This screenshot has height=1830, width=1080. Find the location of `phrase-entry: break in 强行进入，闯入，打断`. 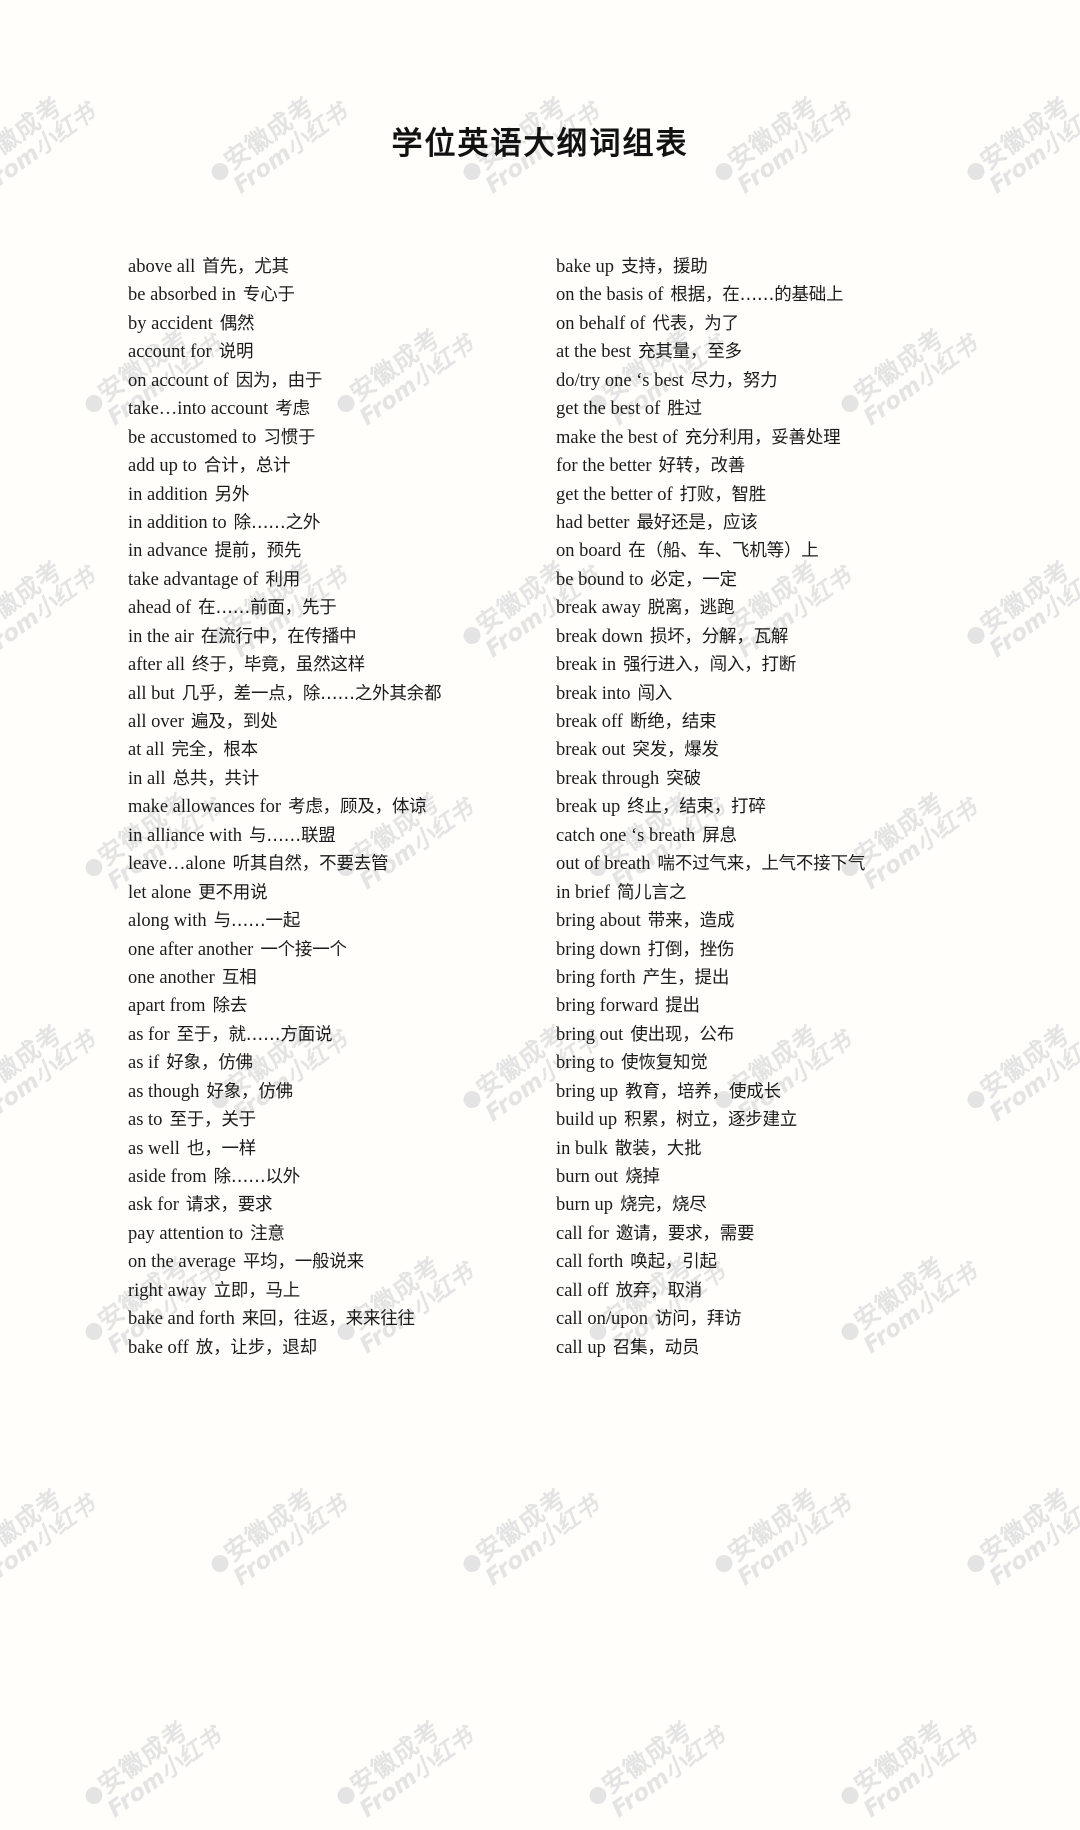

phrase-entry: break in 强行进入，闯入，打断 is located at coordinates (791, 665).